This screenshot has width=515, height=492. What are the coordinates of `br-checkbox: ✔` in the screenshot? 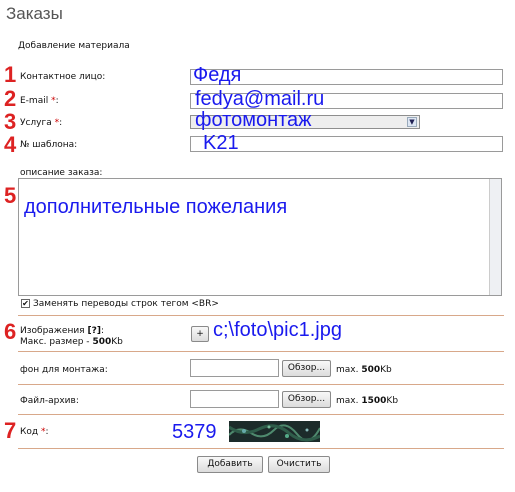 It's located at (25, 303).